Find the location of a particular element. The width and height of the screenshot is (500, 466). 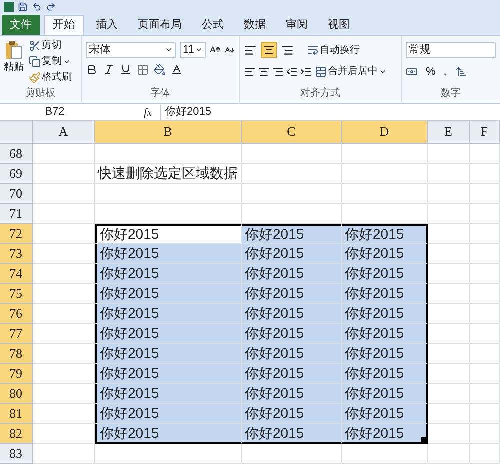

paste-button: 粘贴 is located at coordinates (14, 58).